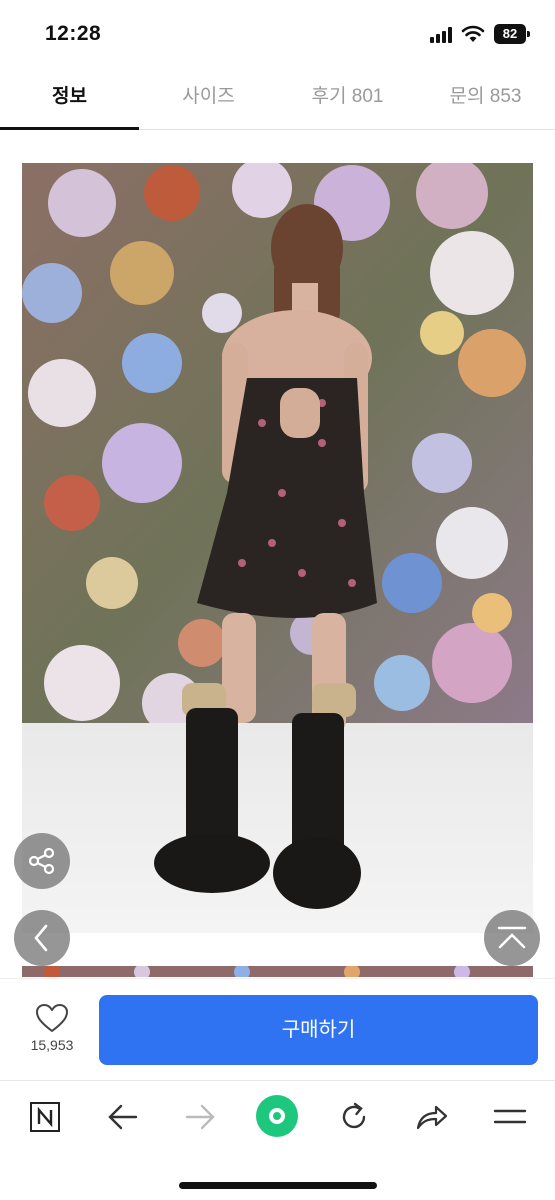  What do you see at coordinates (278, 1185) in the screenshot?
I see `home-indicator` at bounding box center [278, 1185].